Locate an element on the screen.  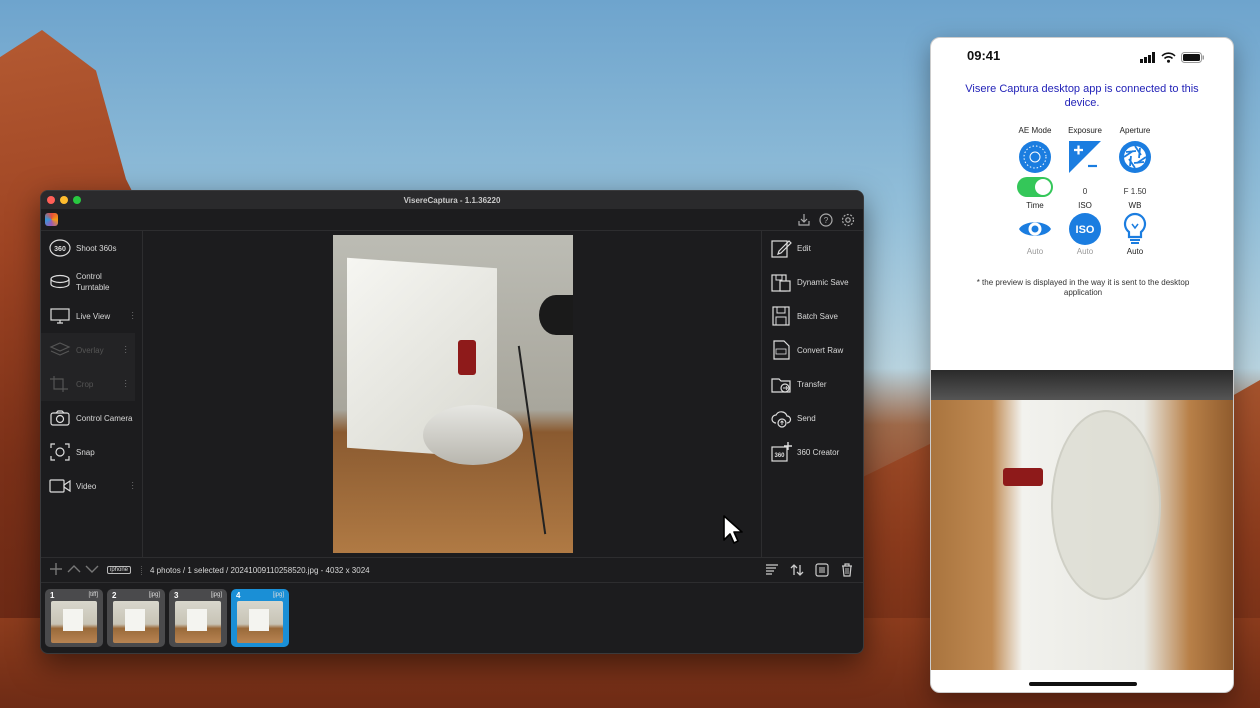
batch-save-button: Batch Save is located at coordinates (812, 316).